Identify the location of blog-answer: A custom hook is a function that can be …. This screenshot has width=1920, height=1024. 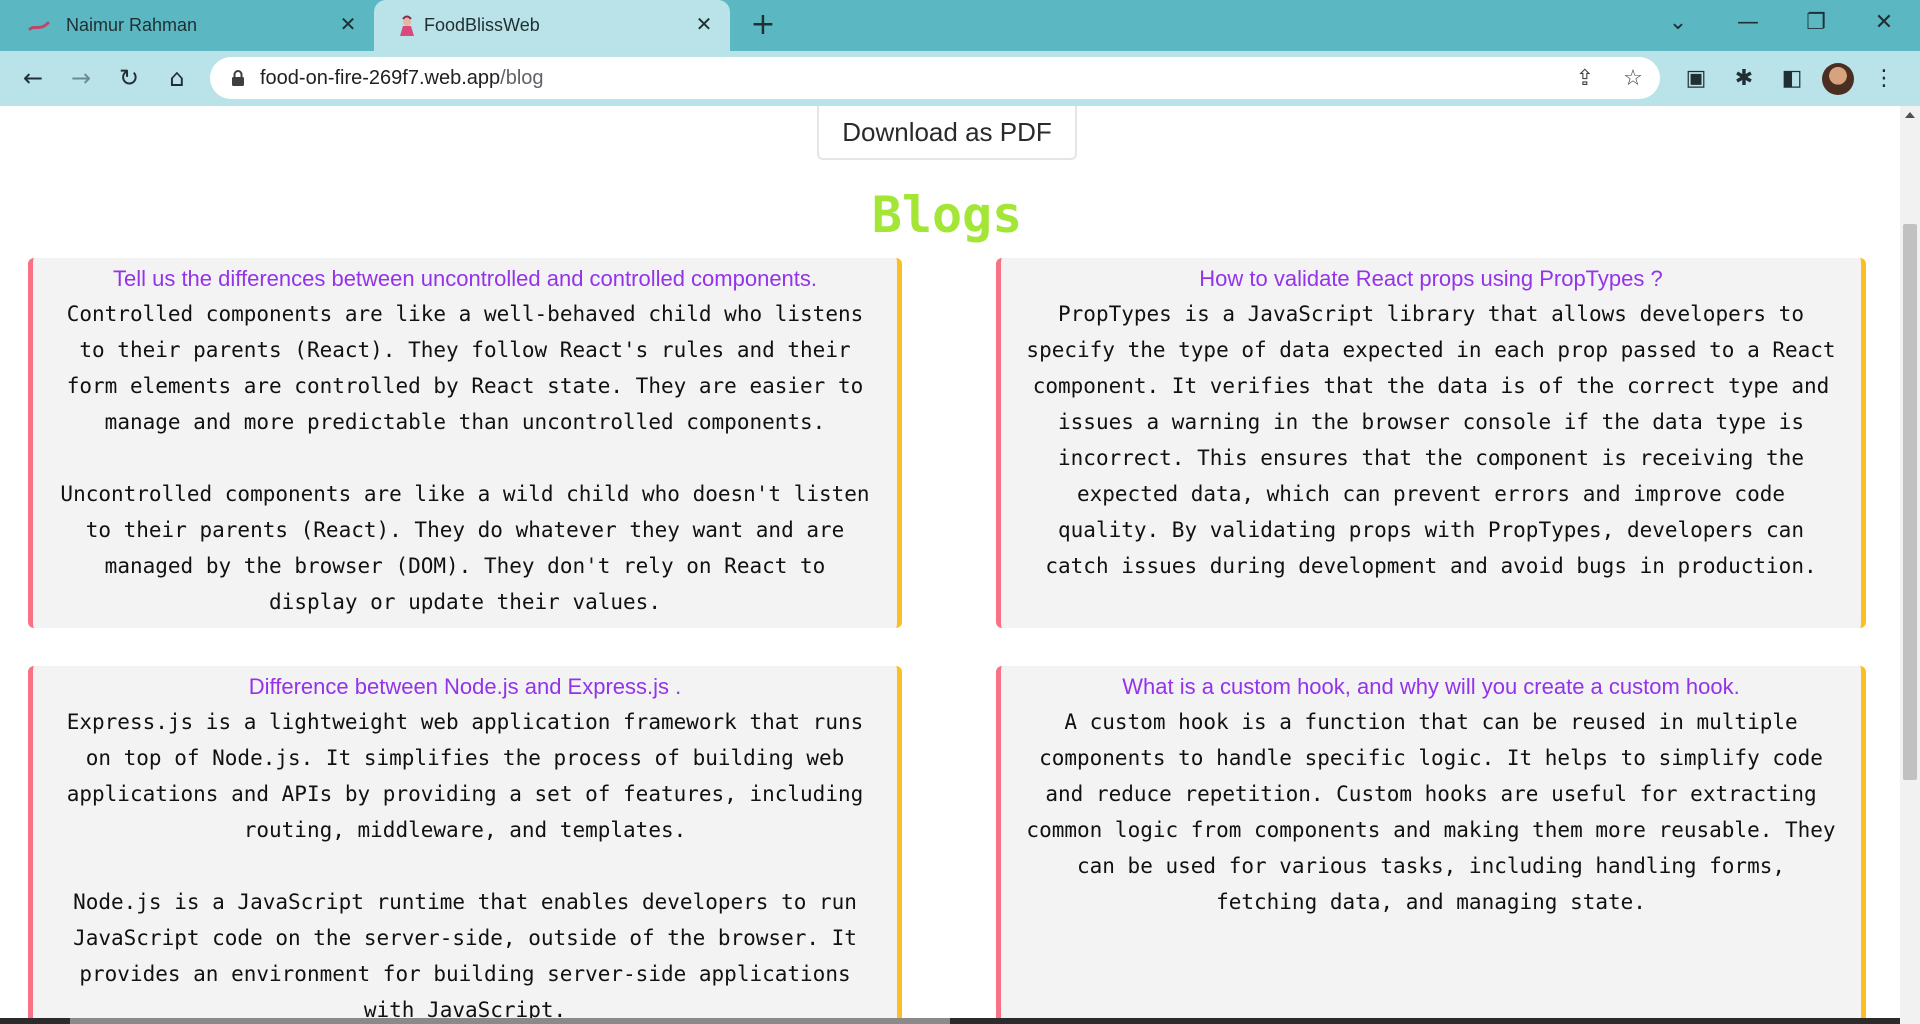
(1431, 812).